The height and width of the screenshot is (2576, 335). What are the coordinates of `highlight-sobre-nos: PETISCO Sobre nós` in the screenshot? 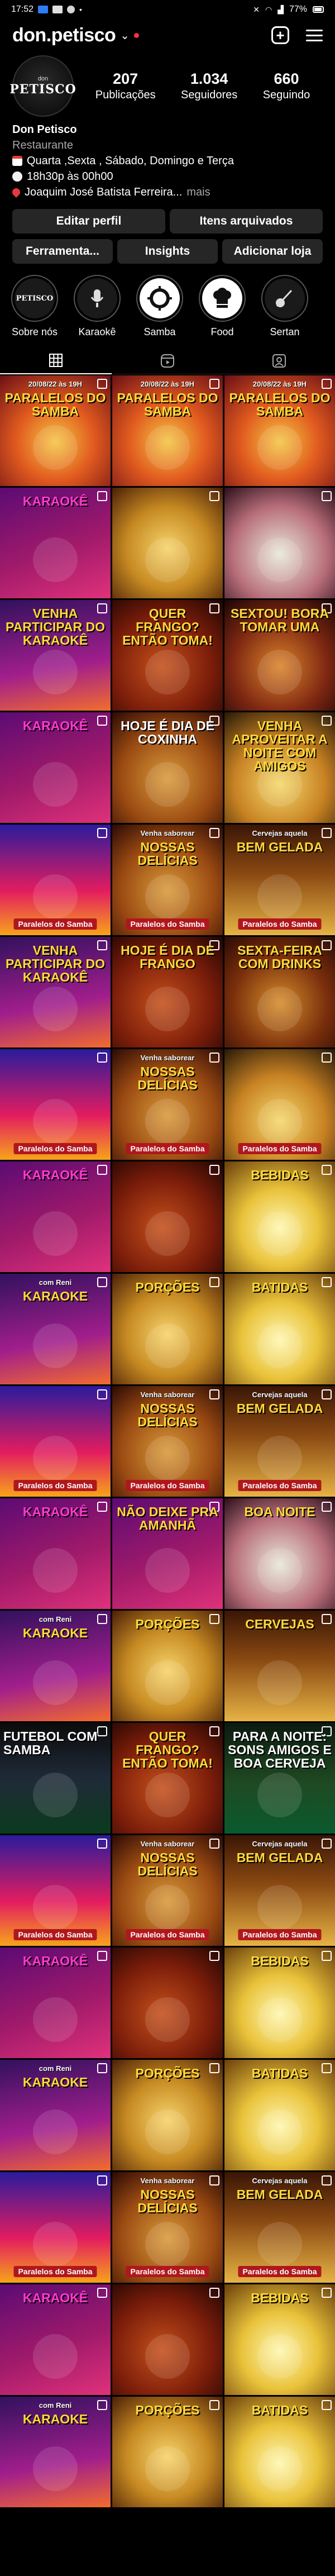 It's located at (34, 310).